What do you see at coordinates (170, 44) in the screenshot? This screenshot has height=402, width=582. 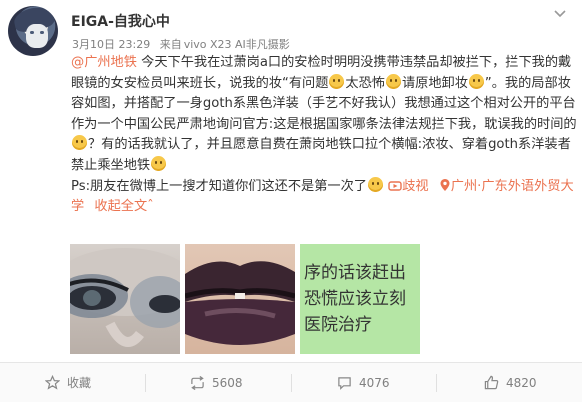 I see `source-prefix: 来自` at bounding box center [170, 44].